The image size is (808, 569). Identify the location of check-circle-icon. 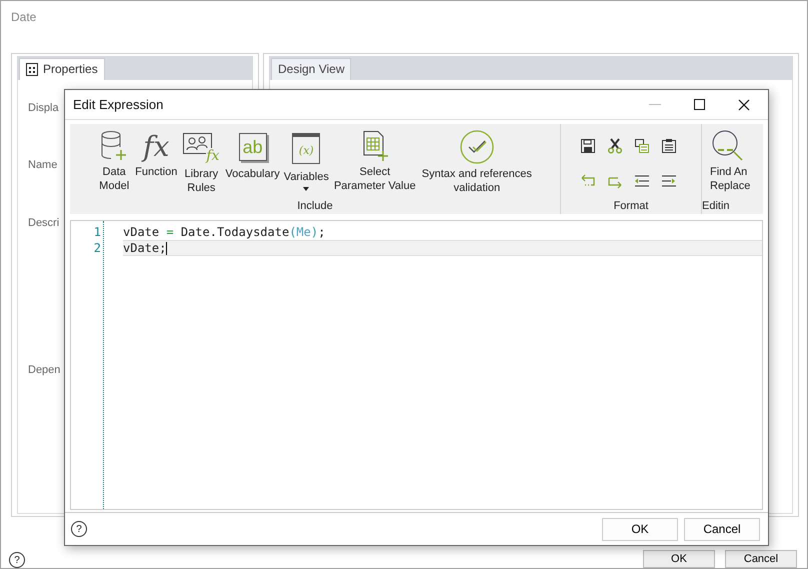
(477, 147).